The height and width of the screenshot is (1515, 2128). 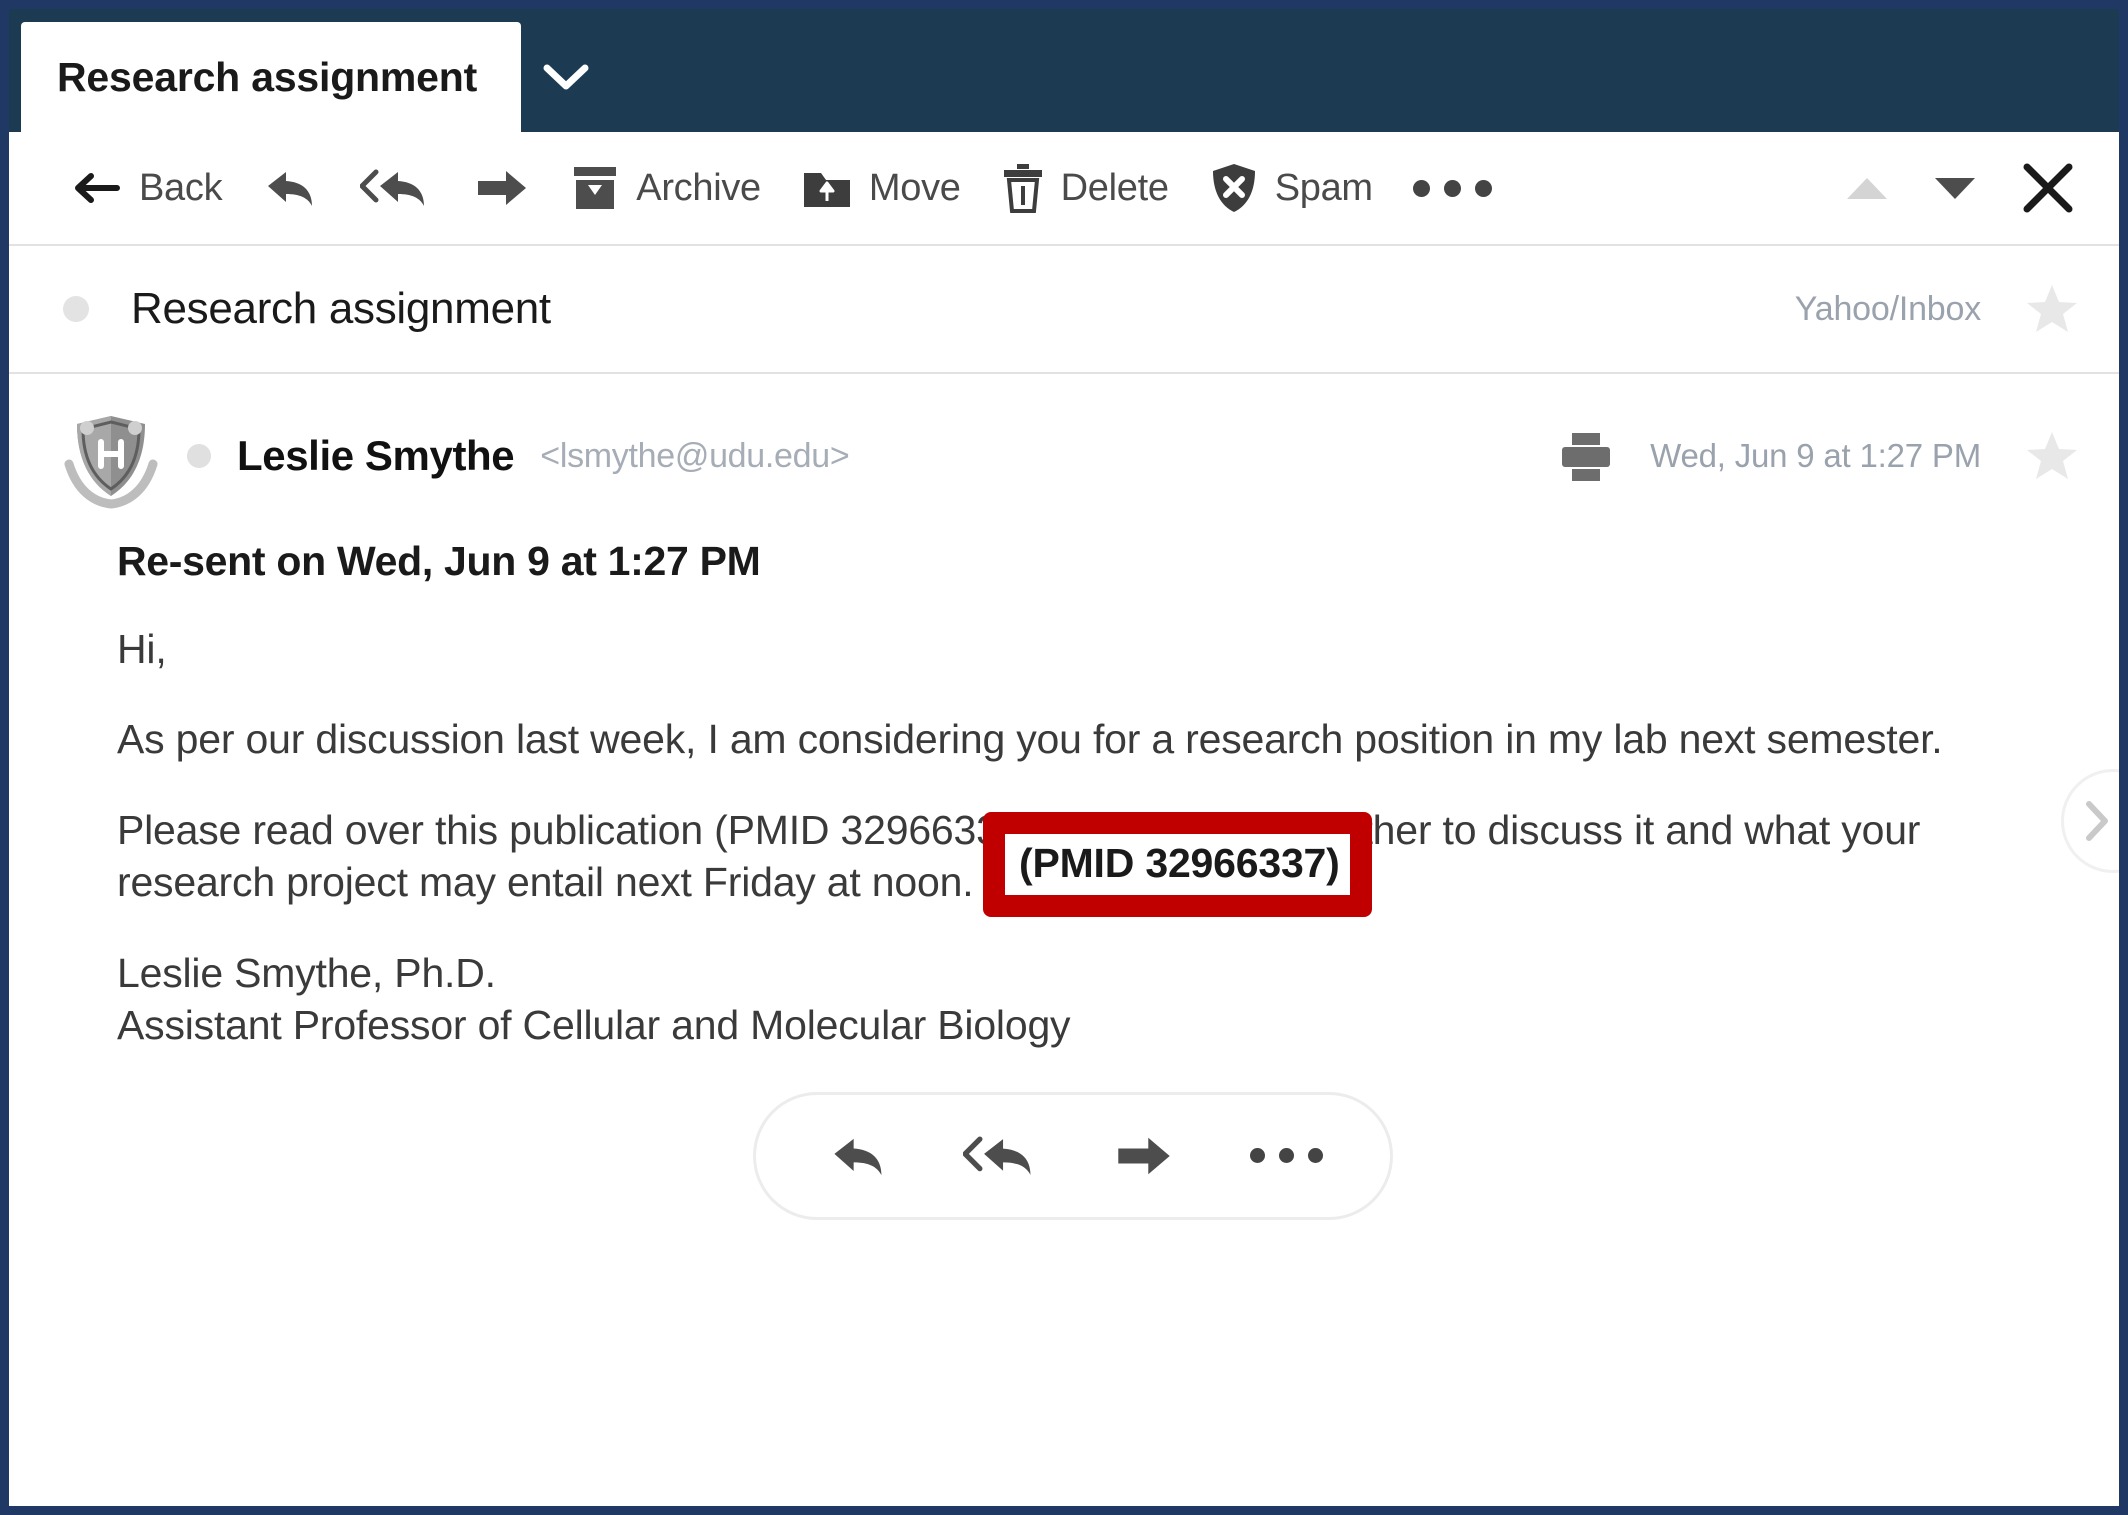 I want to click on folder-breadcrumb: Yahoo/Inbox, so click(x=1887, y=308).